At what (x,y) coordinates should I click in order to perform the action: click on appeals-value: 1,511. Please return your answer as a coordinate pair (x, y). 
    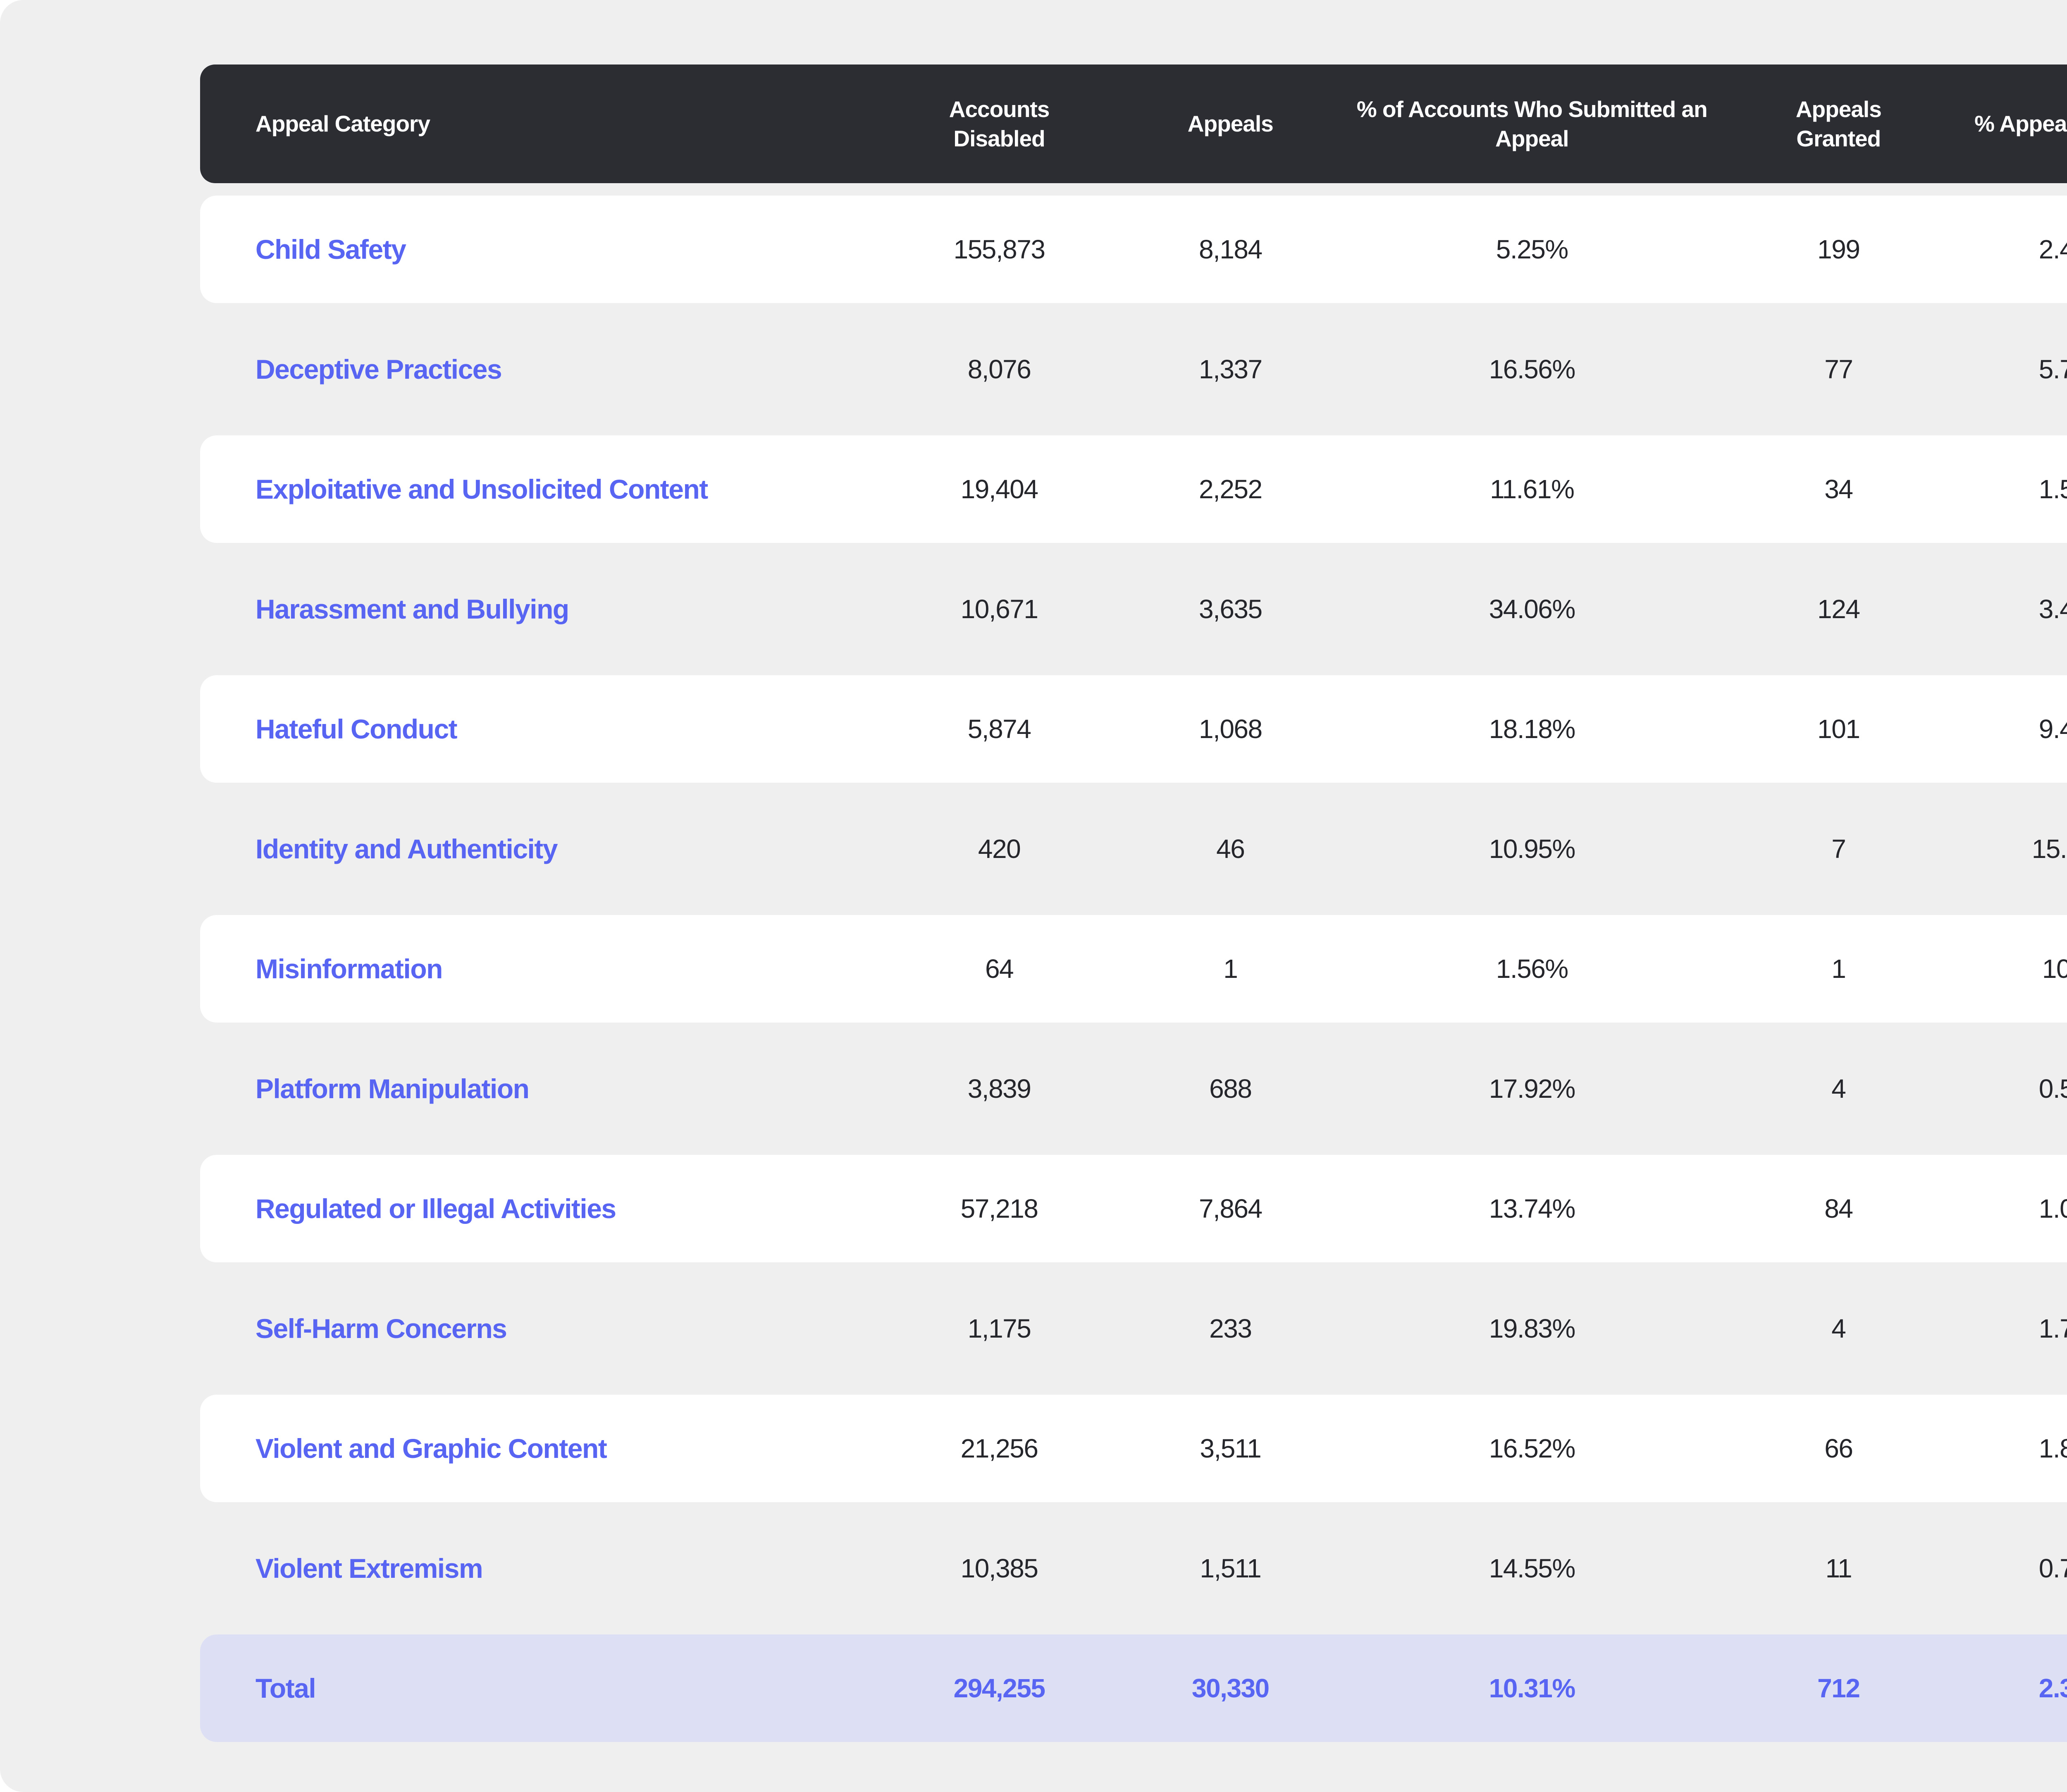
    Looking at the image, I should click on (1230, 1568).